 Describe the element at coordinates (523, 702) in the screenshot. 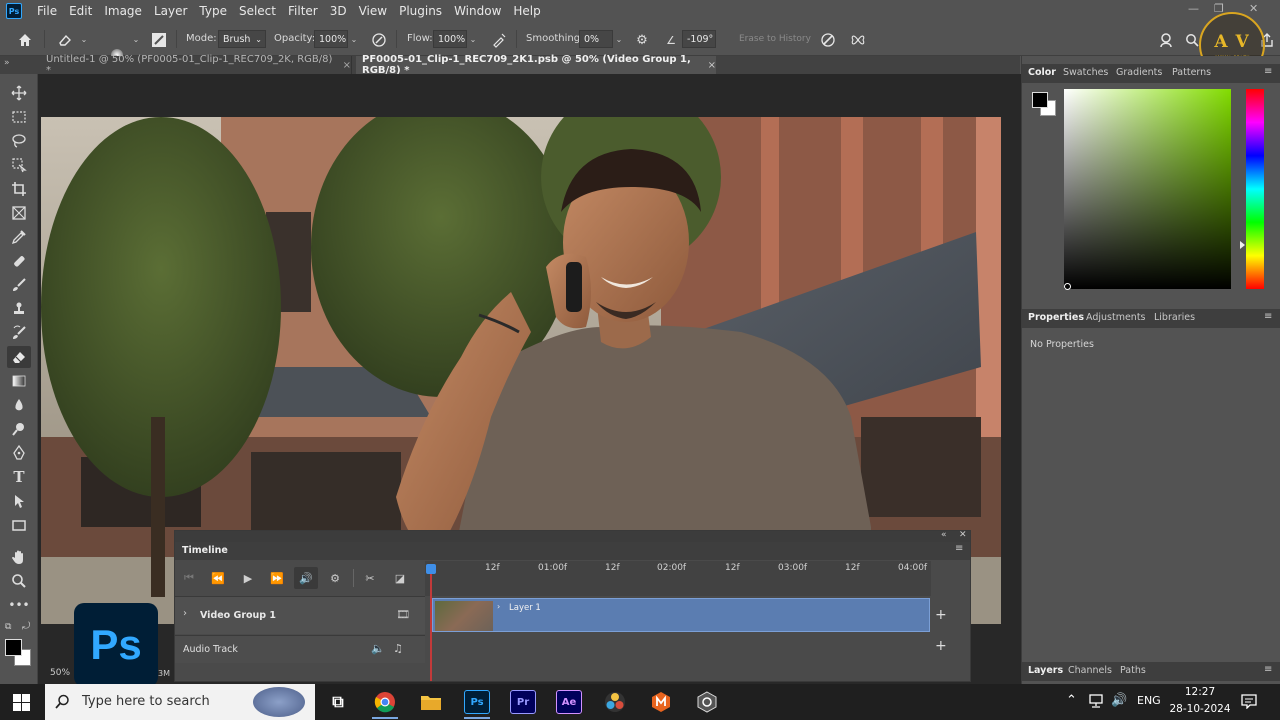

I see `premiere-taskbar-icon: Pr` at that location.